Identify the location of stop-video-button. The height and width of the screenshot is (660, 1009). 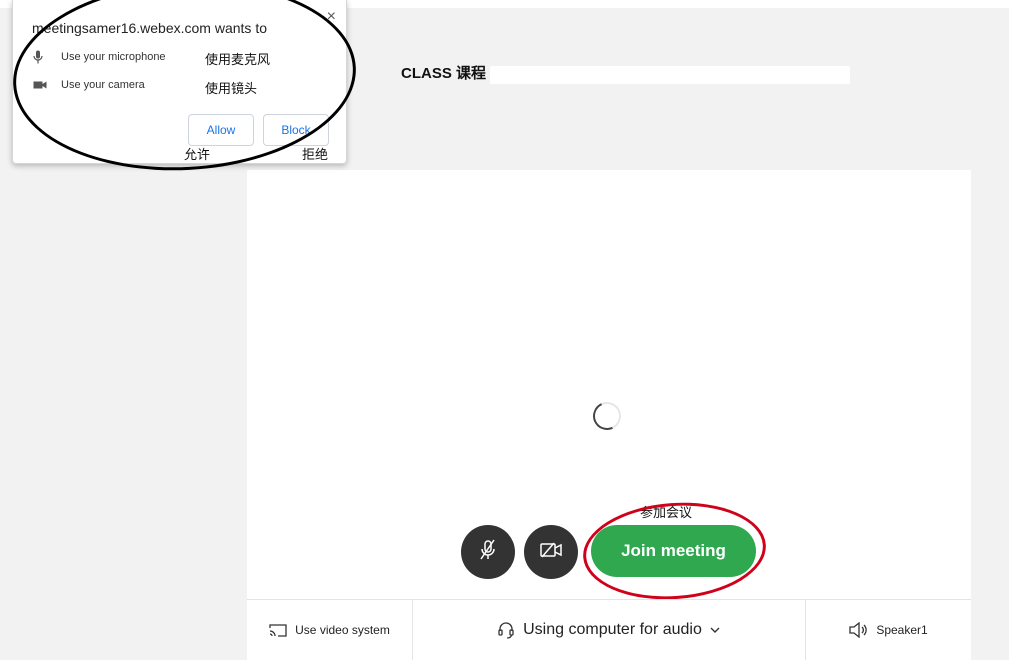
(551, 552).